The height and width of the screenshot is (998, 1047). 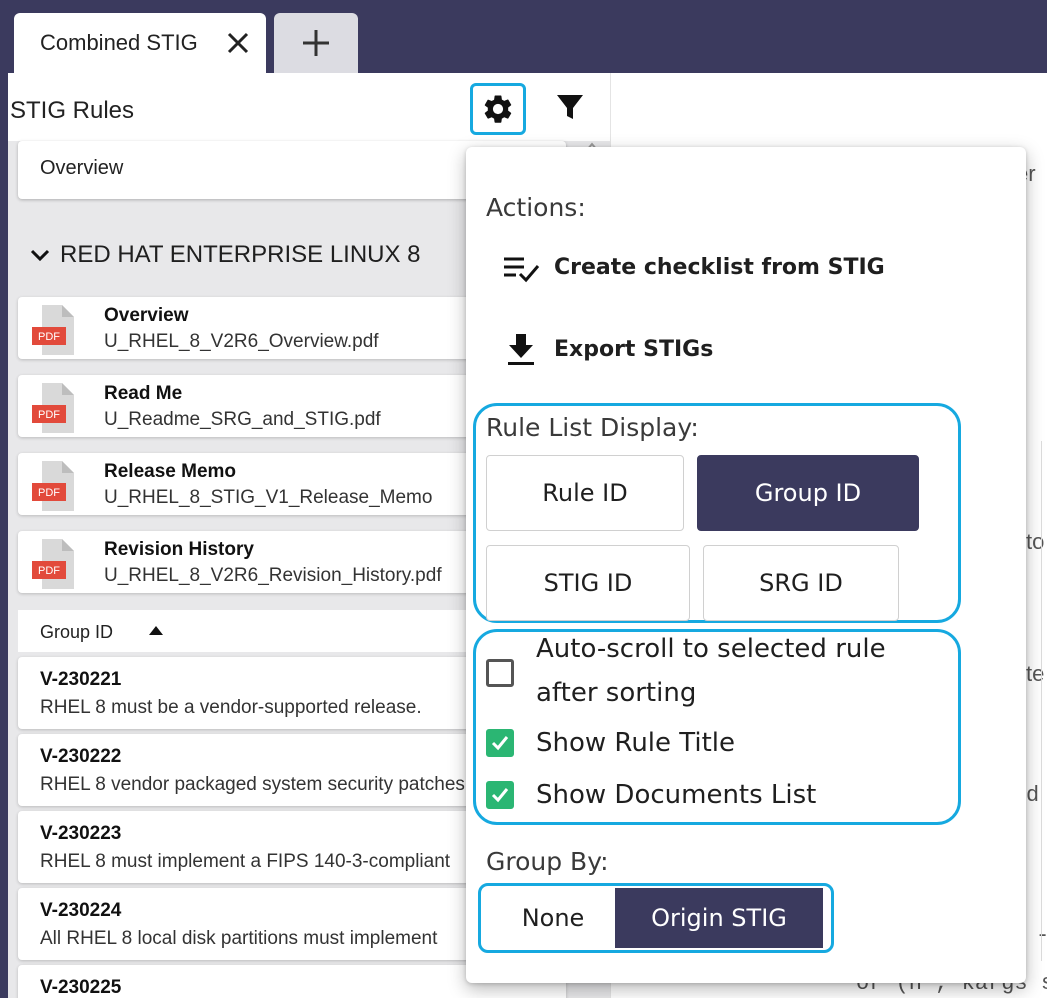 I want to click on chevron-down-icon, so click(x=40, y=255).